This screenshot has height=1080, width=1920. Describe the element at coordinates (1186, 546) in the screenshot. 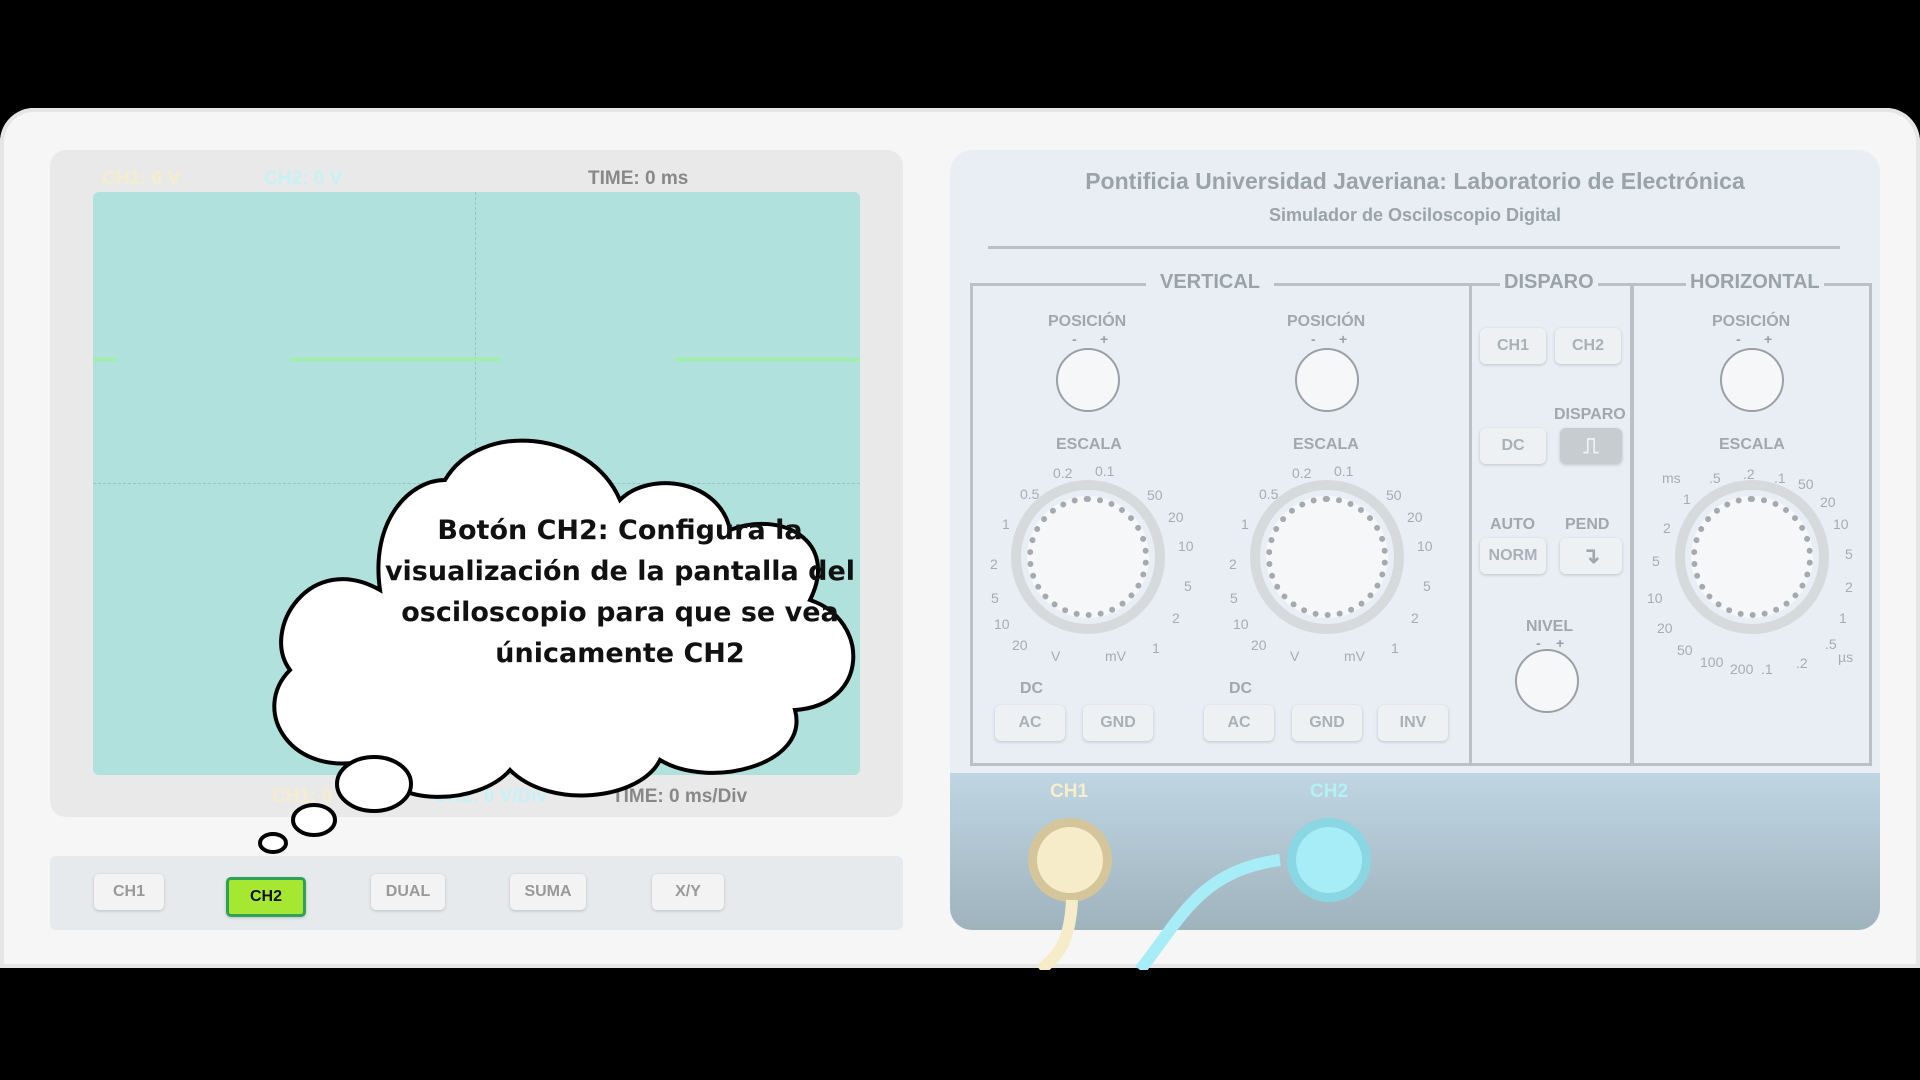

I see `ch1-scale-tick: 10` at that location.